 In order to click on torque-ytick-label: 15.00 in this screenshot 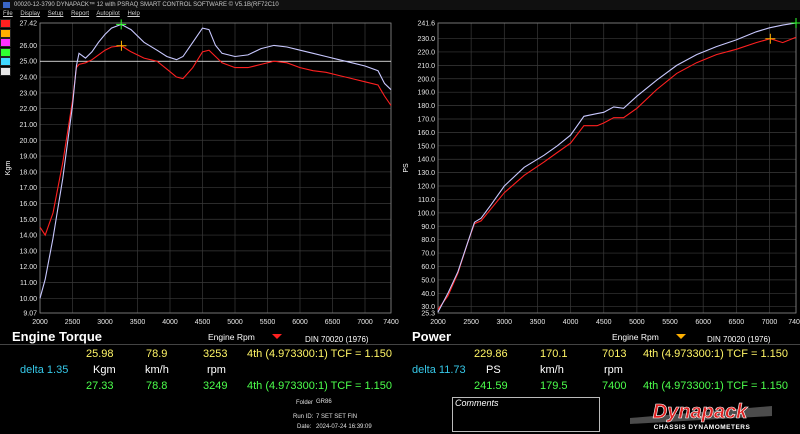, I will do `click(28, 220)`.